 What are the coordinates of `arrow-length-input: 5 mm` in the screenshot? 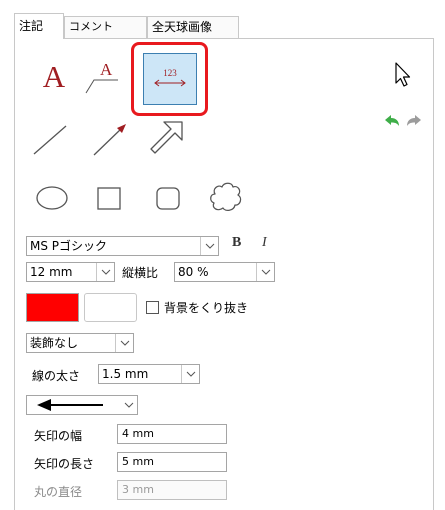 It's located at (172, 462).